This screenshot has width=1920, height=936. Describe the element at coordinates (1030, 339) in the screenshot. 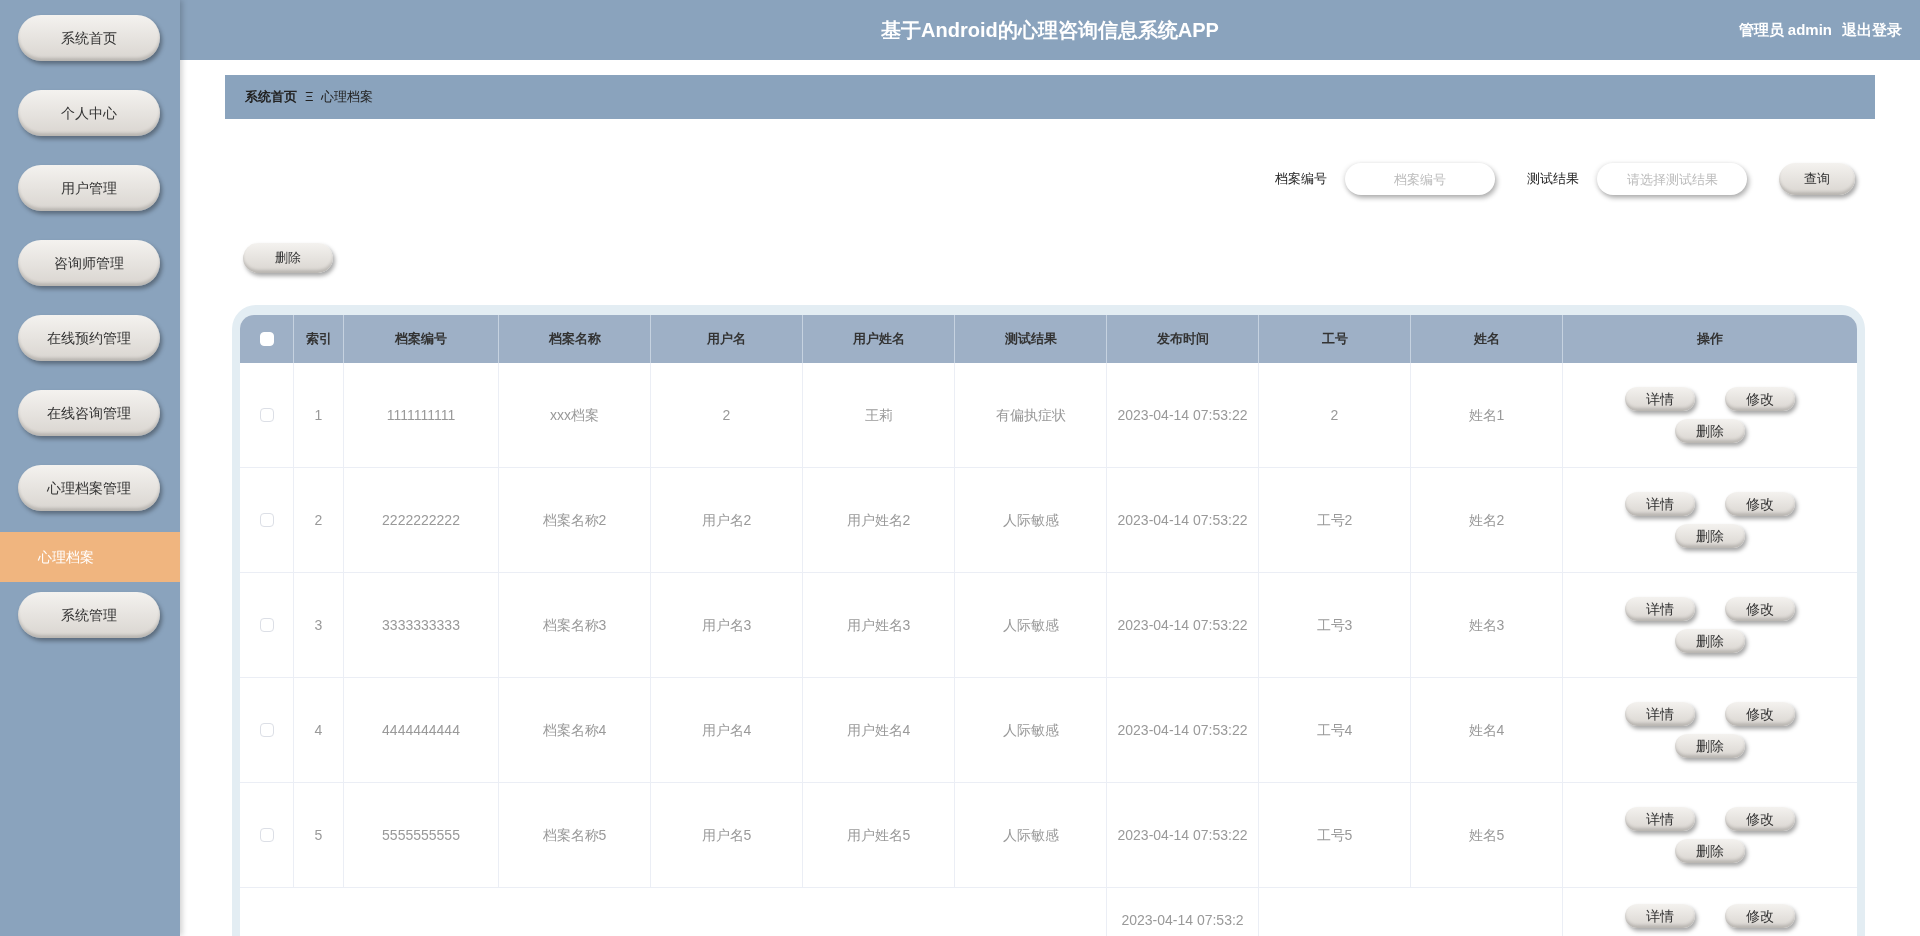

I see `column-header: 测试结果` at that location.